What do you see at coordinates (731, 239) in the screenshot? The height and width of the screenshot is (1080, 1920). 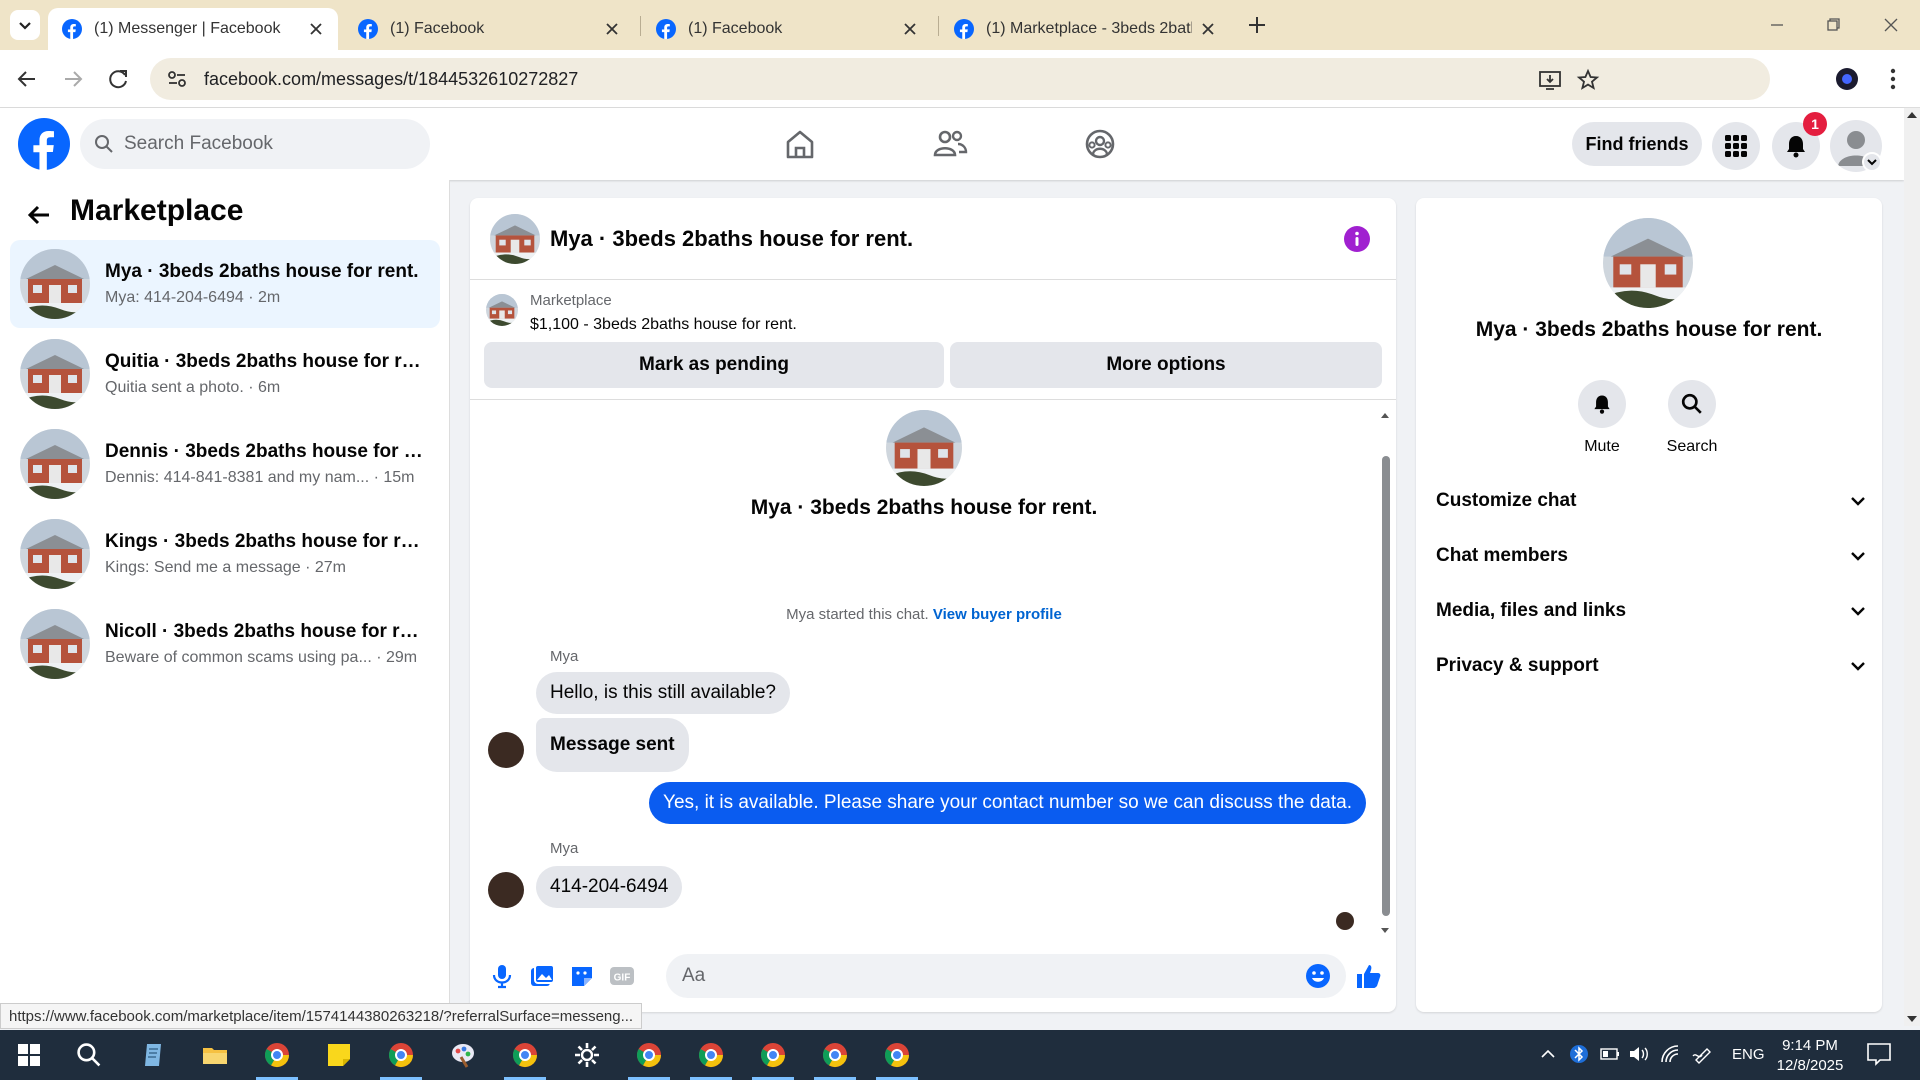 I see `chat-title: Mya · 3beds 2baths house for rent.` at bounding box center [731, 239].